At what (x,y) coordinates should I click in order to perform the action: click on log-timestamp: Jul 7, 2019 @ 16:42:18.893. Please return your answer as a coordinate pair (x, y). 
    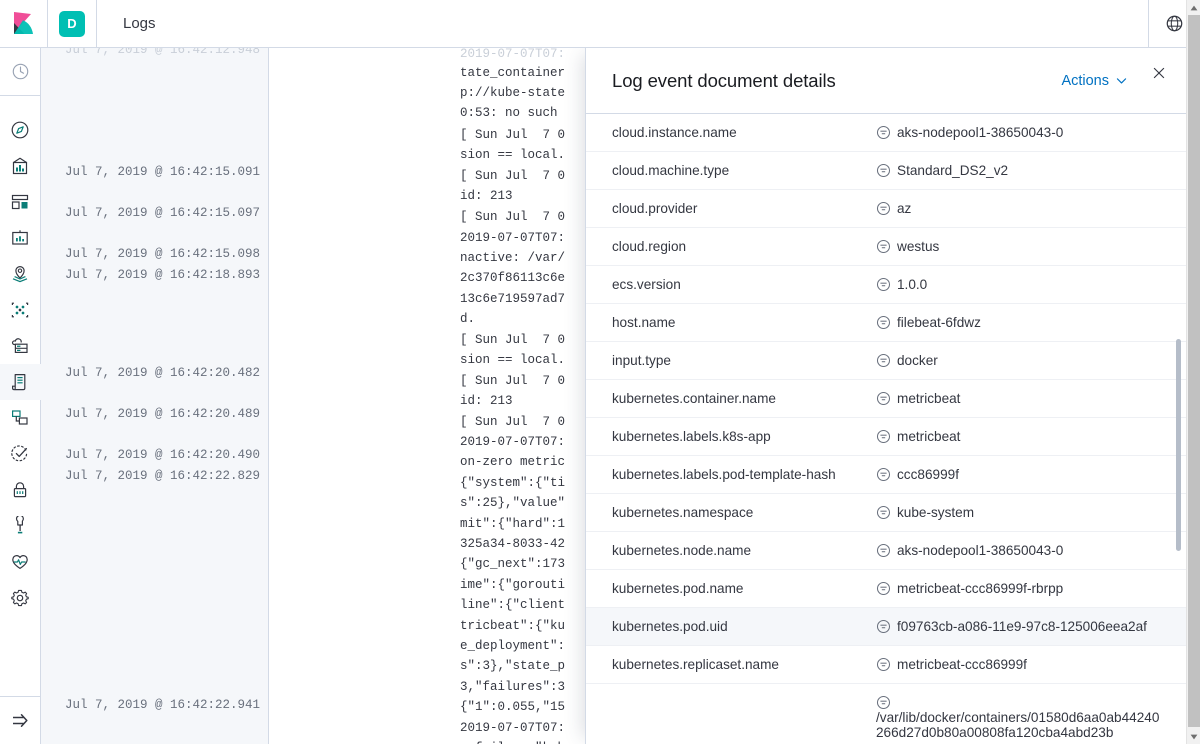
    Looking at the image, I should click on (162, 275).